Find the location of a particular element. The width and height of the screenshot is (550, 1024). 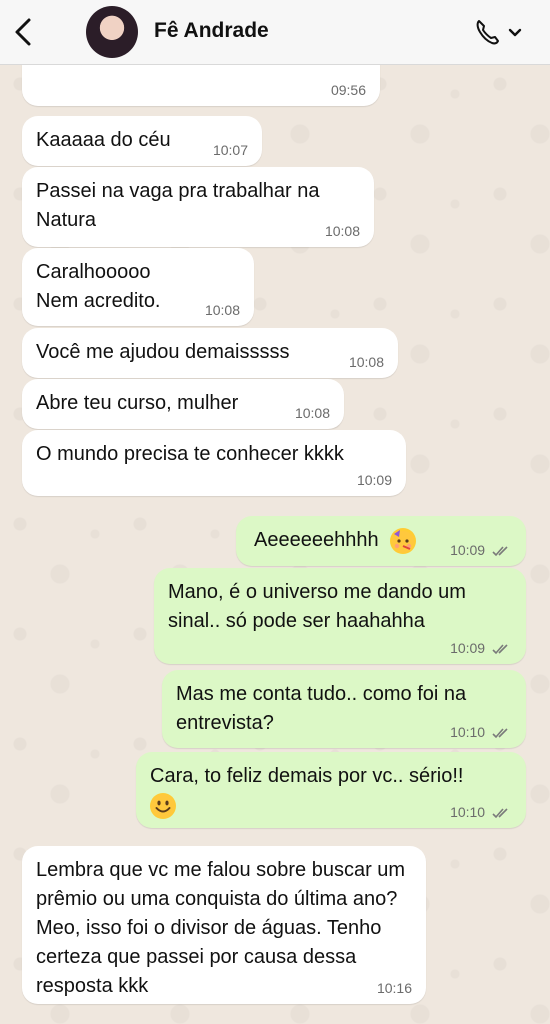

message-text: Kaaaaa do céu is located at coordinates (103, 140).